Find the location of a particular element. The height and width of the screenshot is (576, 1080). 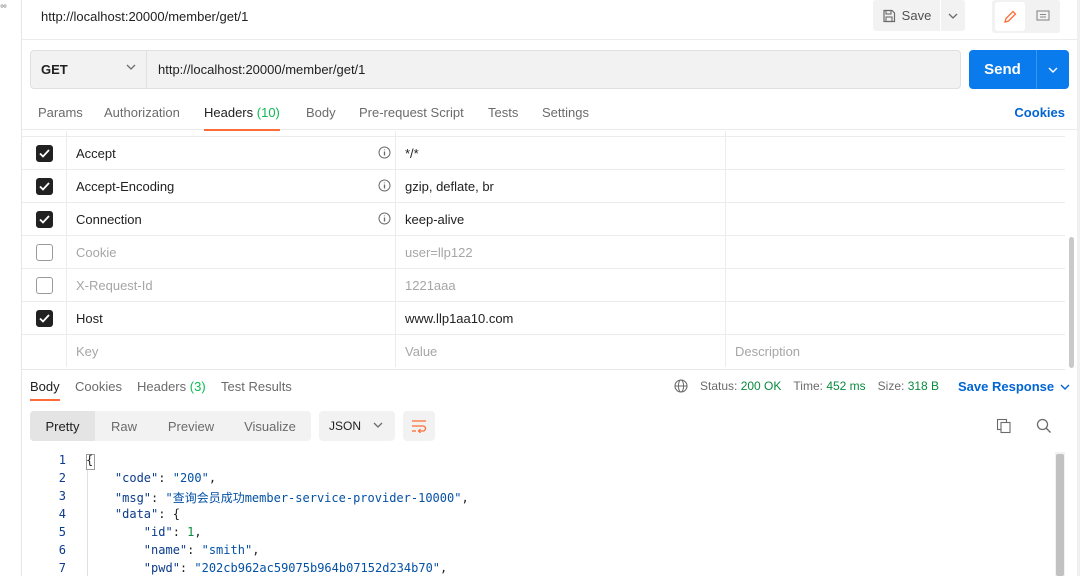

tab-response-headers-label: Headers is located at coordinates (162, 386).